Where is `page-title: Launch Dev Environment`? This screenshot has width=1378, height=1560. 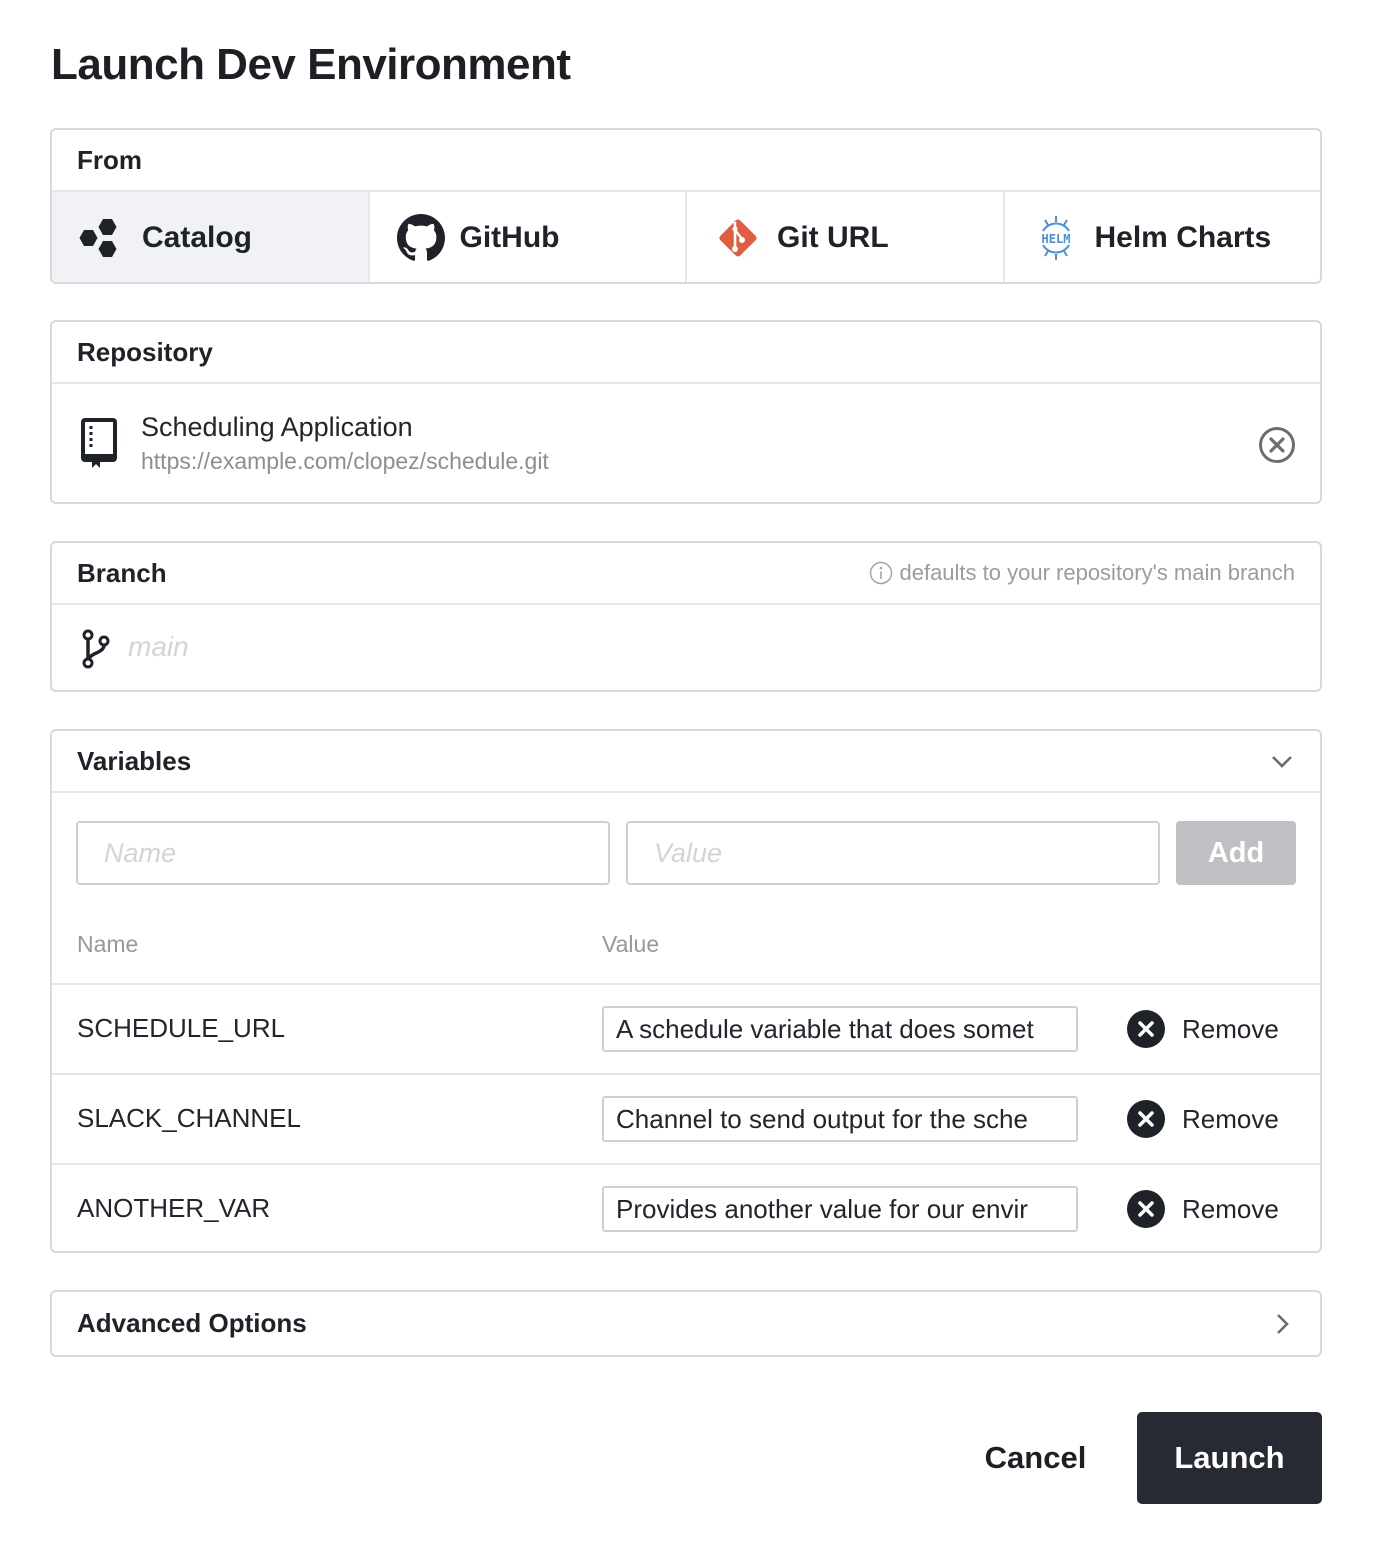
page-title: Launch Dev Environment is located at coordinates (311, 64).